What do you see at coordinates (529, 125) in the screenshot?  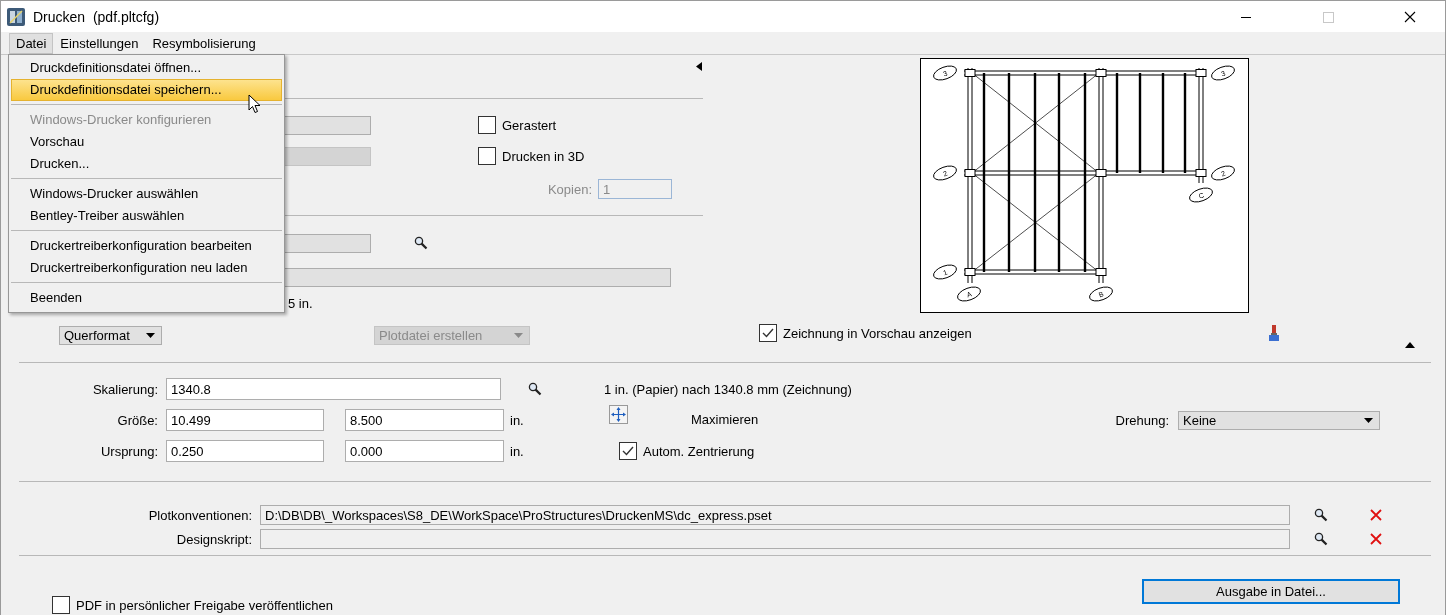 I see `checkbox-label: Gerastert` at bounding box center [529, 125].